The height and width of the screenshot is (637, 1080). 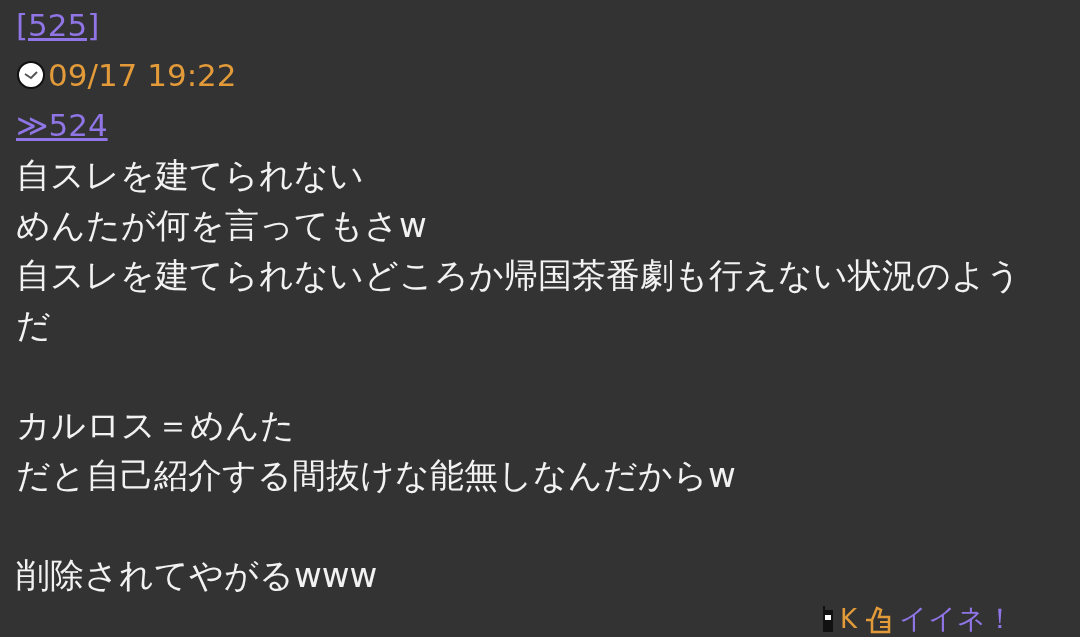 I want to click on post-text-line: めんたが何を言ってもさw, so click(x=222, y=225).